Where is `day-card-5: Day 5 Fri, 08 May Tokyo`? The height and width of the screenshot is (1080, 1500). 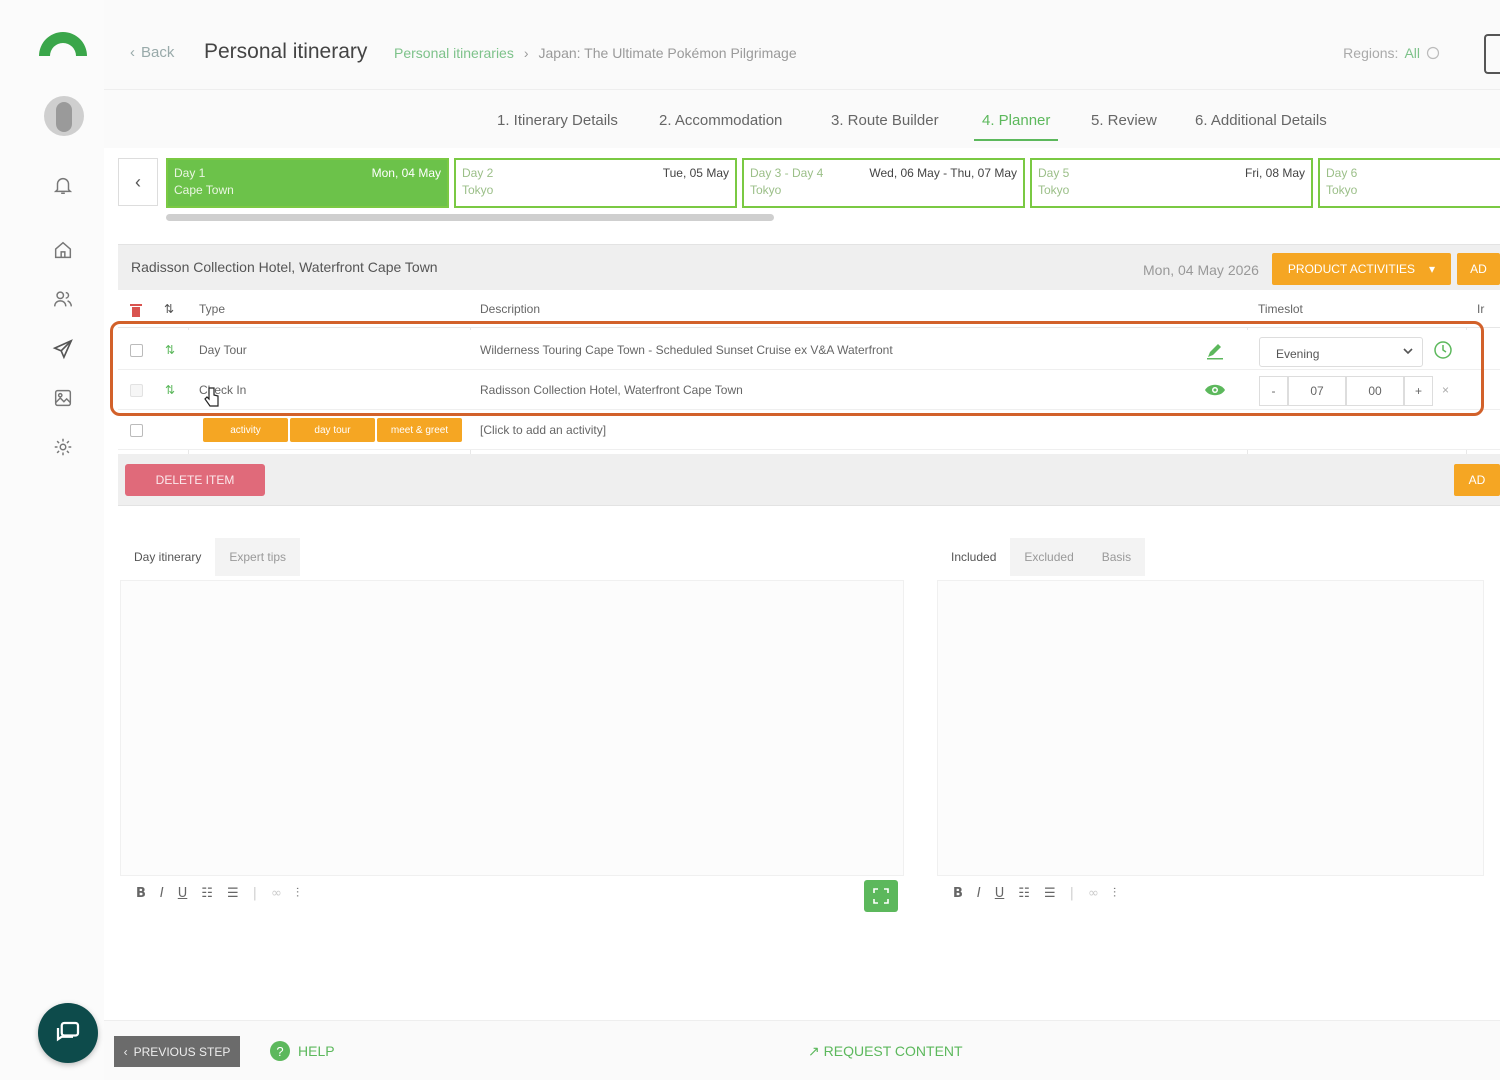 day-card-5: Day 5 Fri, 08 May Tokyo is located at coordinates (1171, 183).